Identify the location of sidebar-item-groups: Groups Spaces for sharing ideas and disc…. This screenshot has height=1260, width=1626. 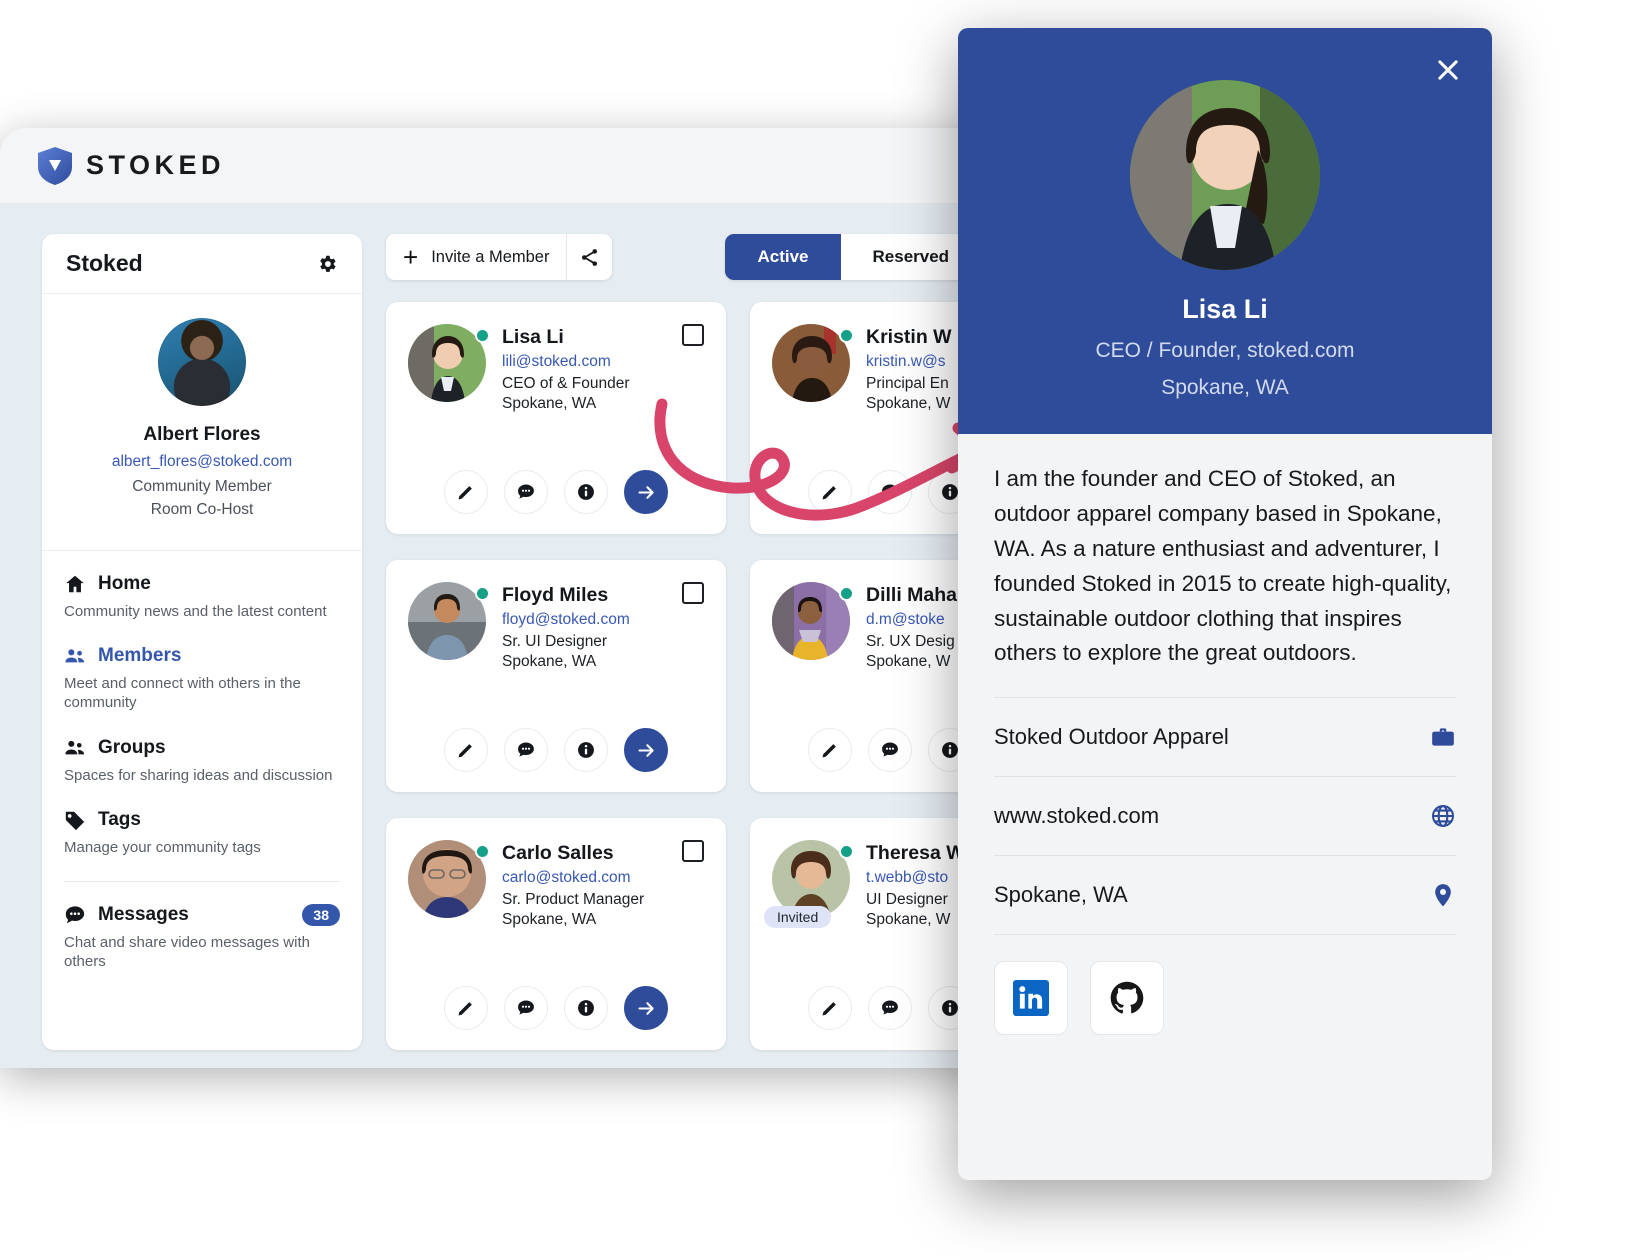
(202, 761).